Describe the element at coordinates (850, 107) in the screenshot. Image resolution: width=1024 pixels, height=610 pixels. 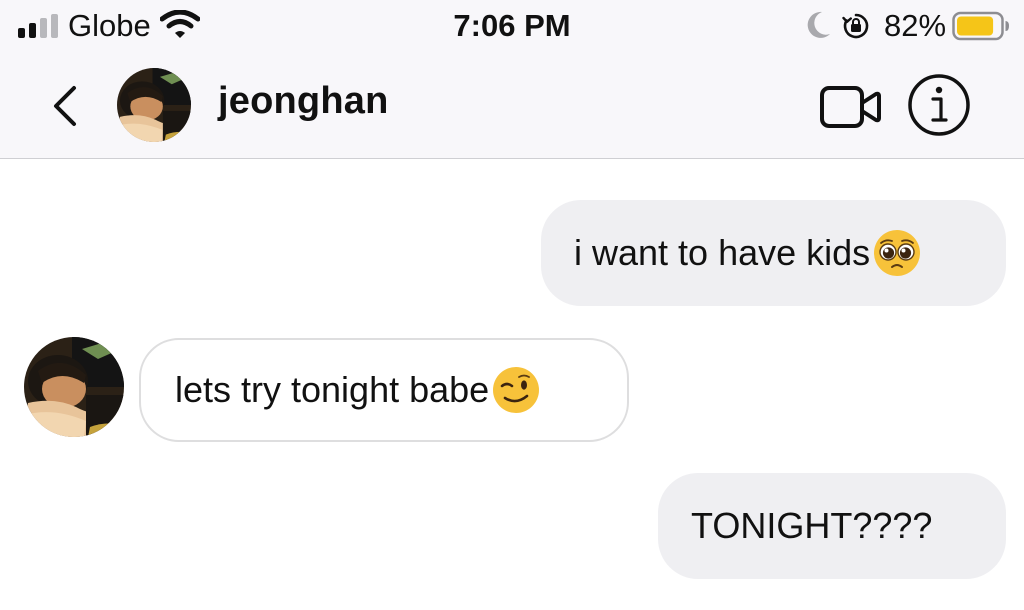
I see `video-call-button` at that location.